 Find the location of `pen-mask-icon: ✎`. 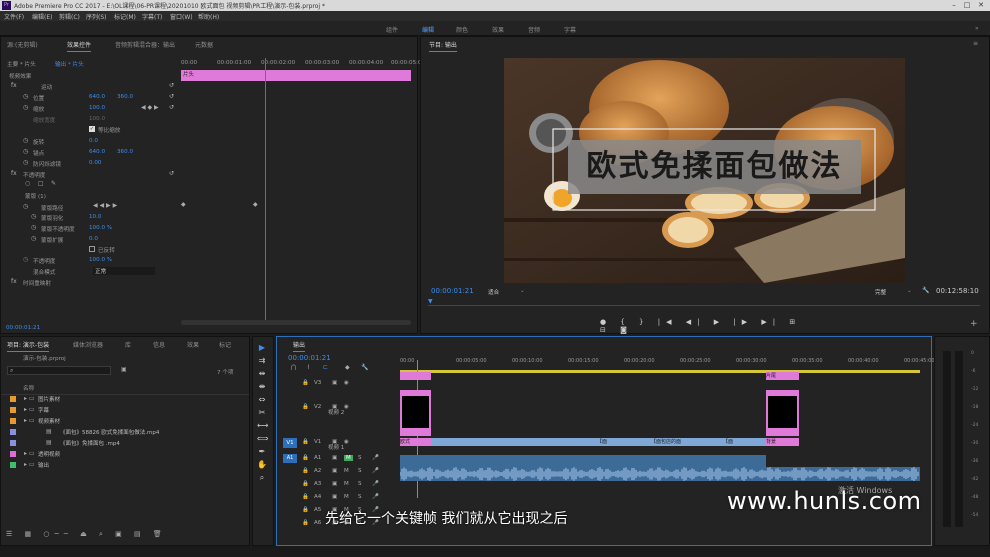

pen-mask-icon: ✎ is located at coordinates (53, 183).